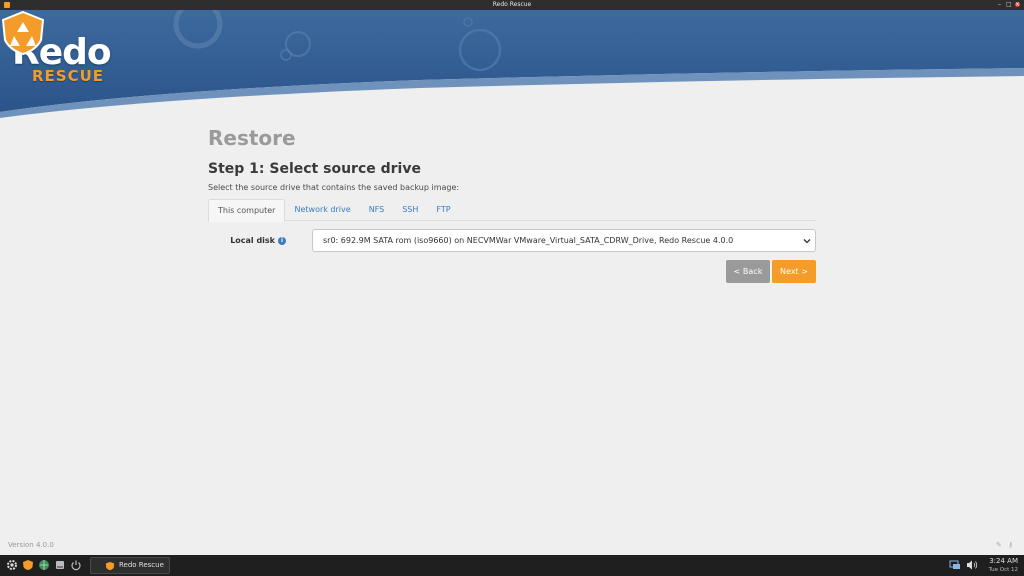  I want to click on local-disk-label-group: Local disk i, so click(247, 240).